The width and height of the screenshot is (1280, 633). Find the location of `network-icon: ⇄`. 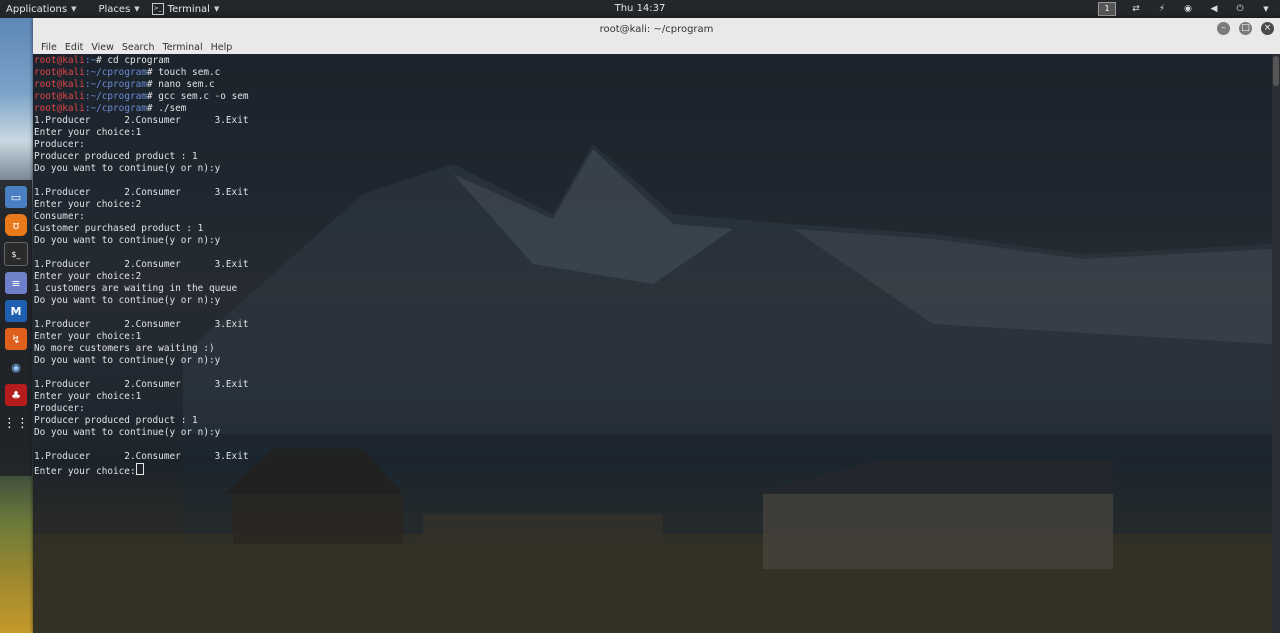

network-icon: ⇄ is located at coordinates (1136, 9).